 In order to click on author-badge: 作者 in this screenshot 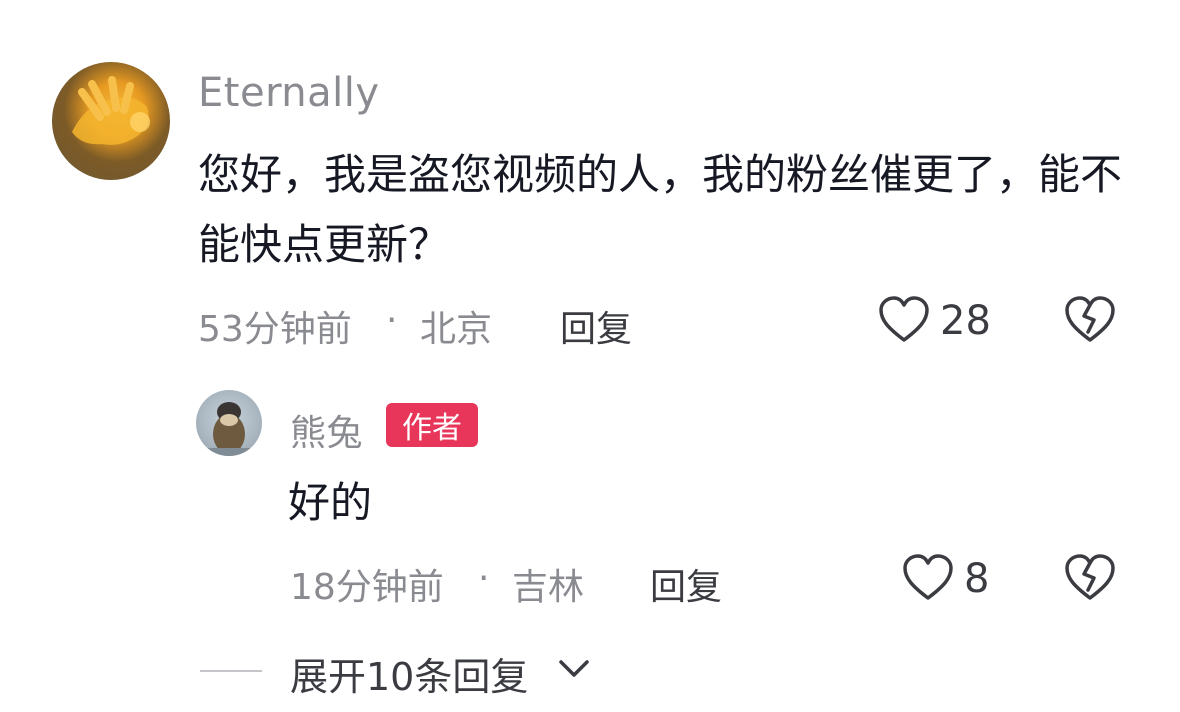, I will do `click(432, 425)`.